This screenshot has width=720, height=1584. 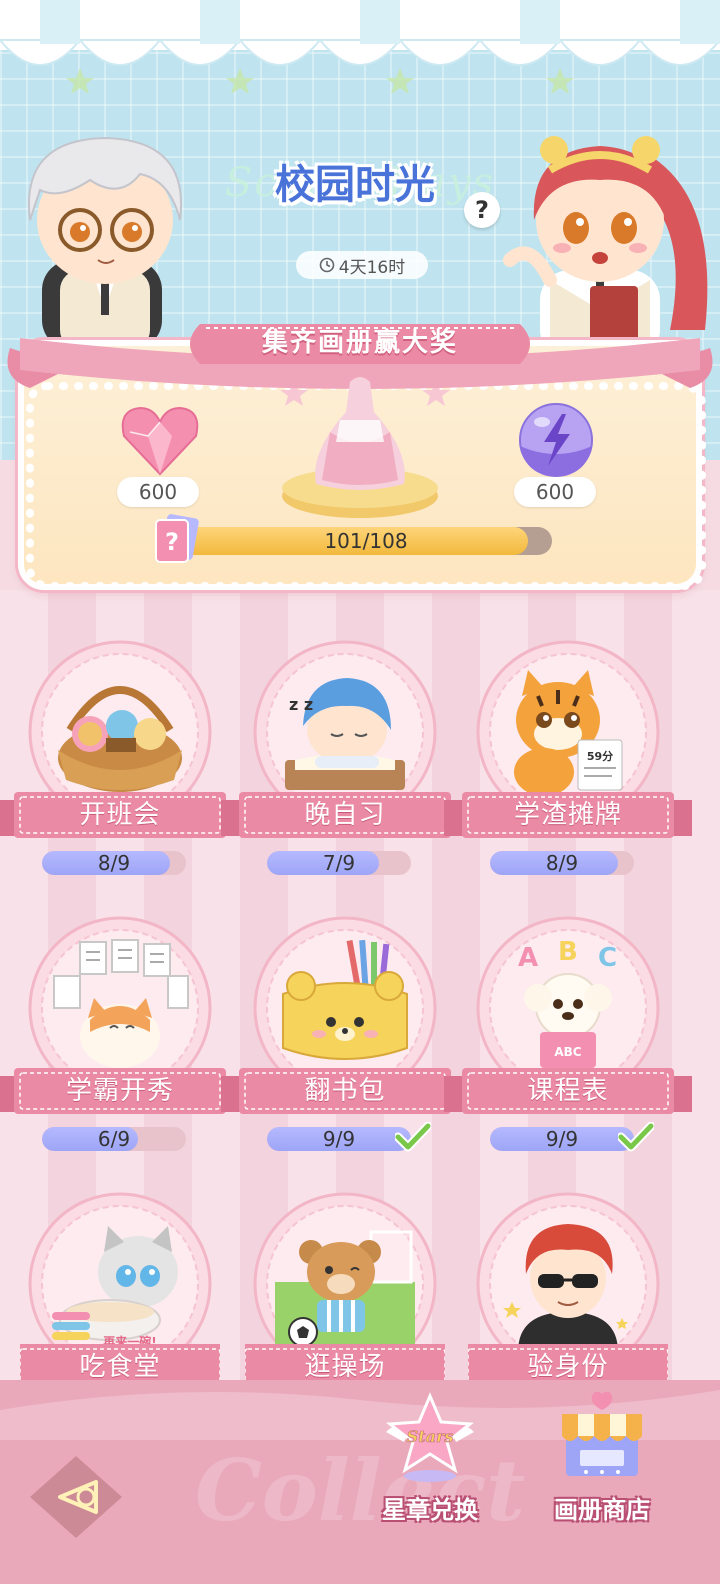 I want to click on chapter-label: 吃食堂, so click(x=120, y=1366).